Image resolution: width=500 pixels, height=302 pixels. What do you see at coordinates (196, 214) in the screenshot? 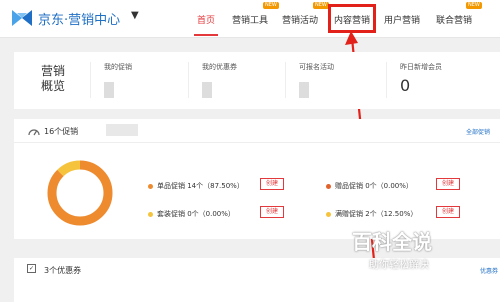
I see `legend-label: 套装促销 0个（0.00%）` at bounding box center [196, 214].